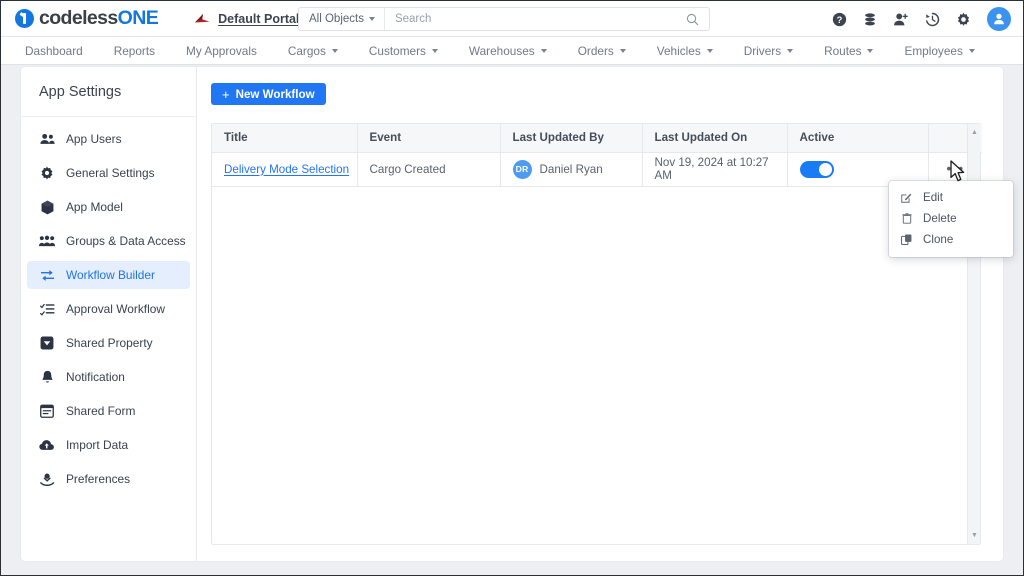 The image size is (1024, 576). I want to click on nav-item-my-approvals: My Approvals, so click(221, 51).